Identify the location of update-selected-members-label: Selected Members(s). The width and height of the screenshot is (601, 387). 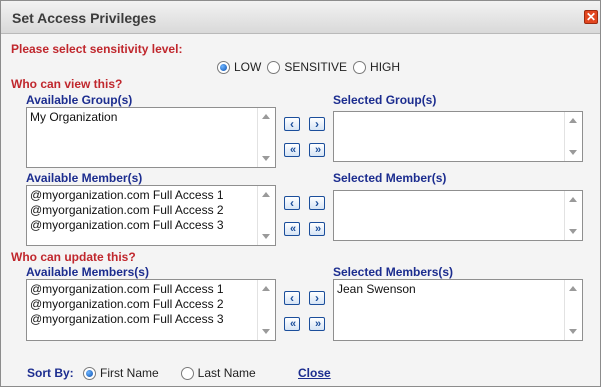
(393, 272).